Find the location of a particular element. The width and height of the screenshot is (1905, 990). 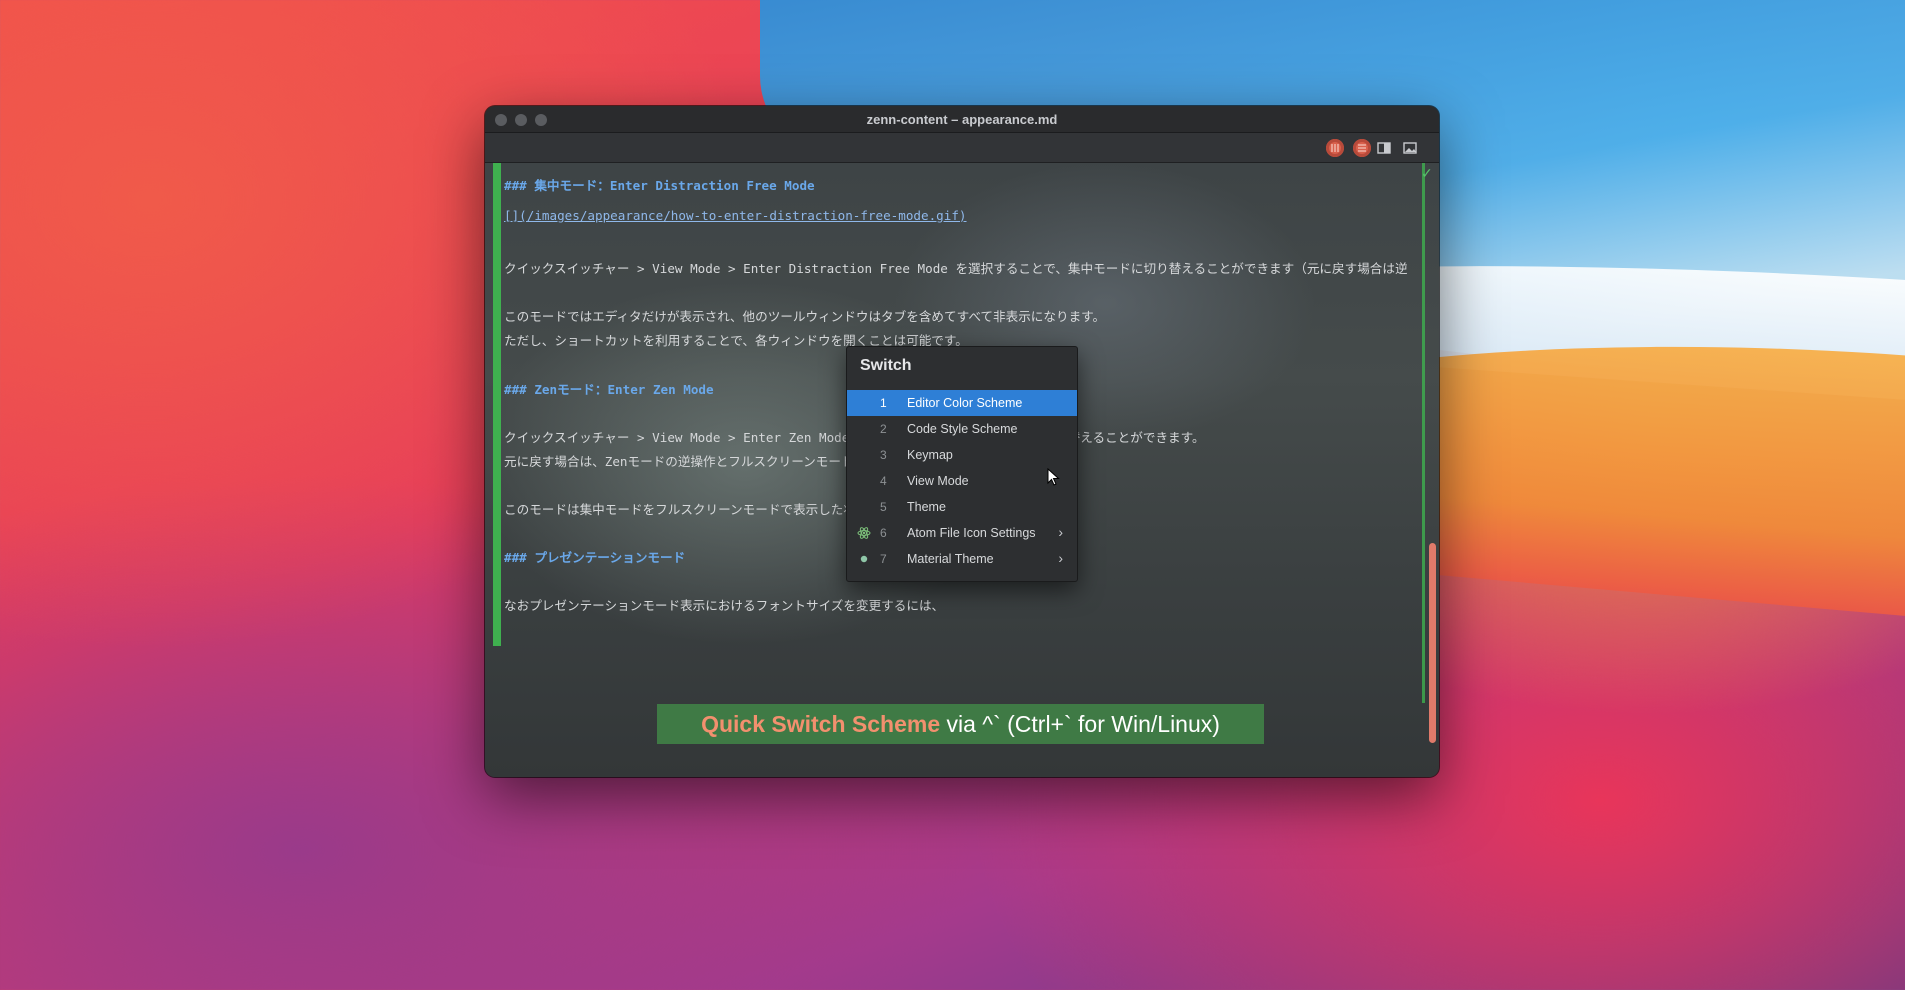

editor-line: このモードは集中モードをフルスクリーンモードで表示した状態です。 is located at coordinates (704, 508).